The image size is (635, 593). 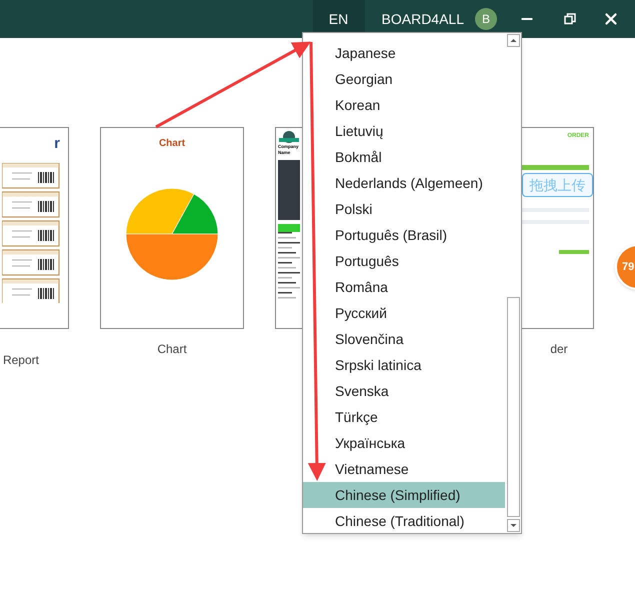 What do you see at coordinates (404, 339) in the screenshot?
I see `language-option: Slovenčina` at bounding box center [404, 339].